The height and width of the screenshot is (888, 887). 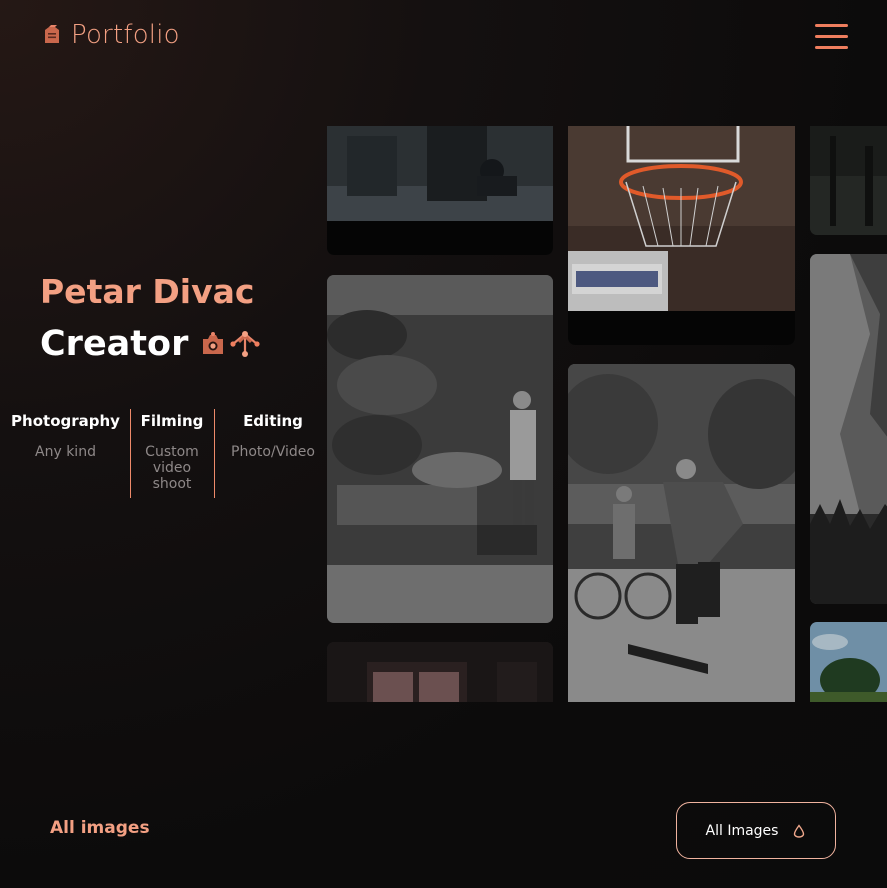 What do you see at coordinates (147, 291) in the screenshot?
I see `hero-name: Petar Divac` at bounding box center [147, 291].